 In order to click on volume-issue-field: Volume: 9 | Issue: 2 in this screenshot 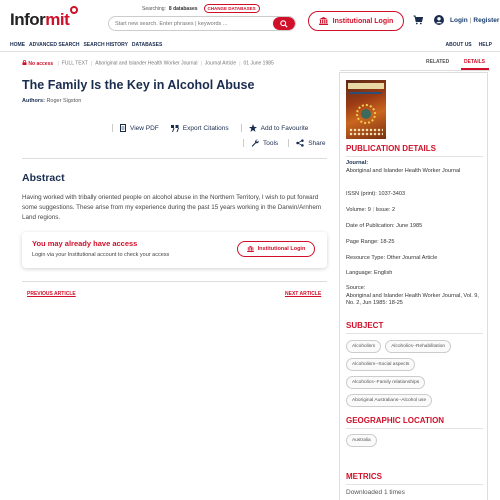, I will do `click(371, 210)`.